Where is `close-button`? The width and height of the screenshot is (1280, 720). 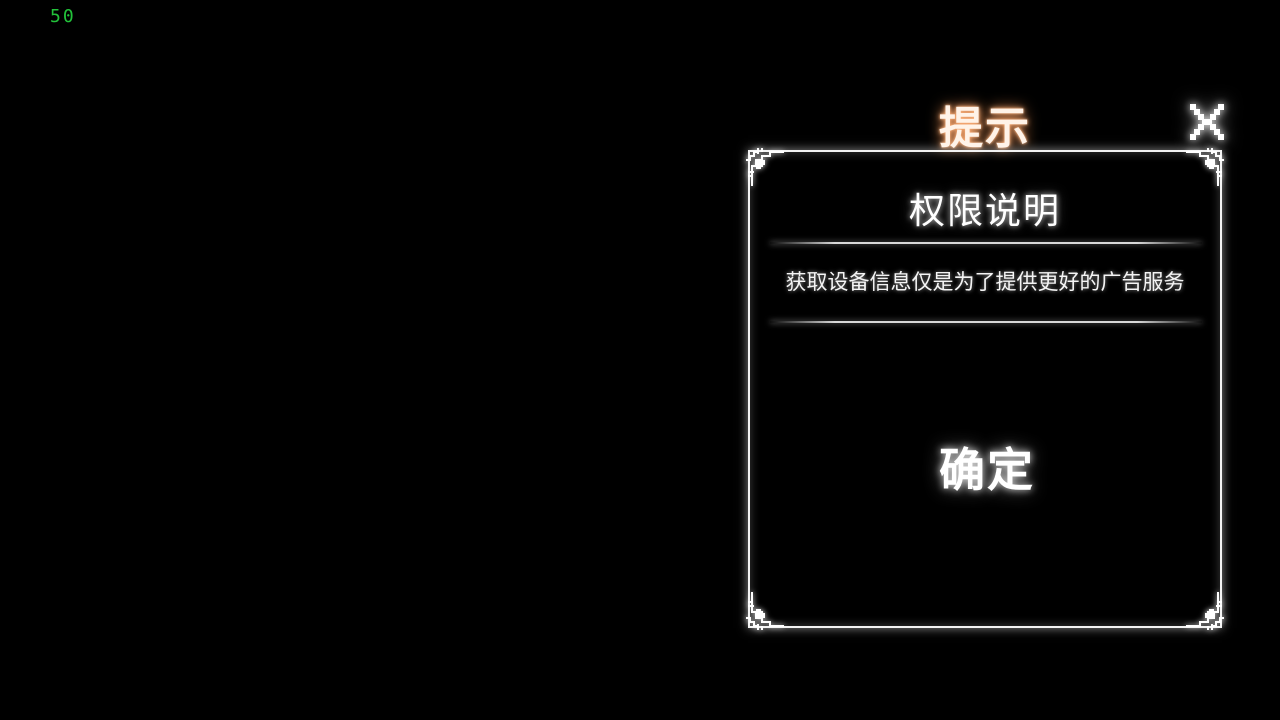
close-button is located at coordinates (1207, 122).